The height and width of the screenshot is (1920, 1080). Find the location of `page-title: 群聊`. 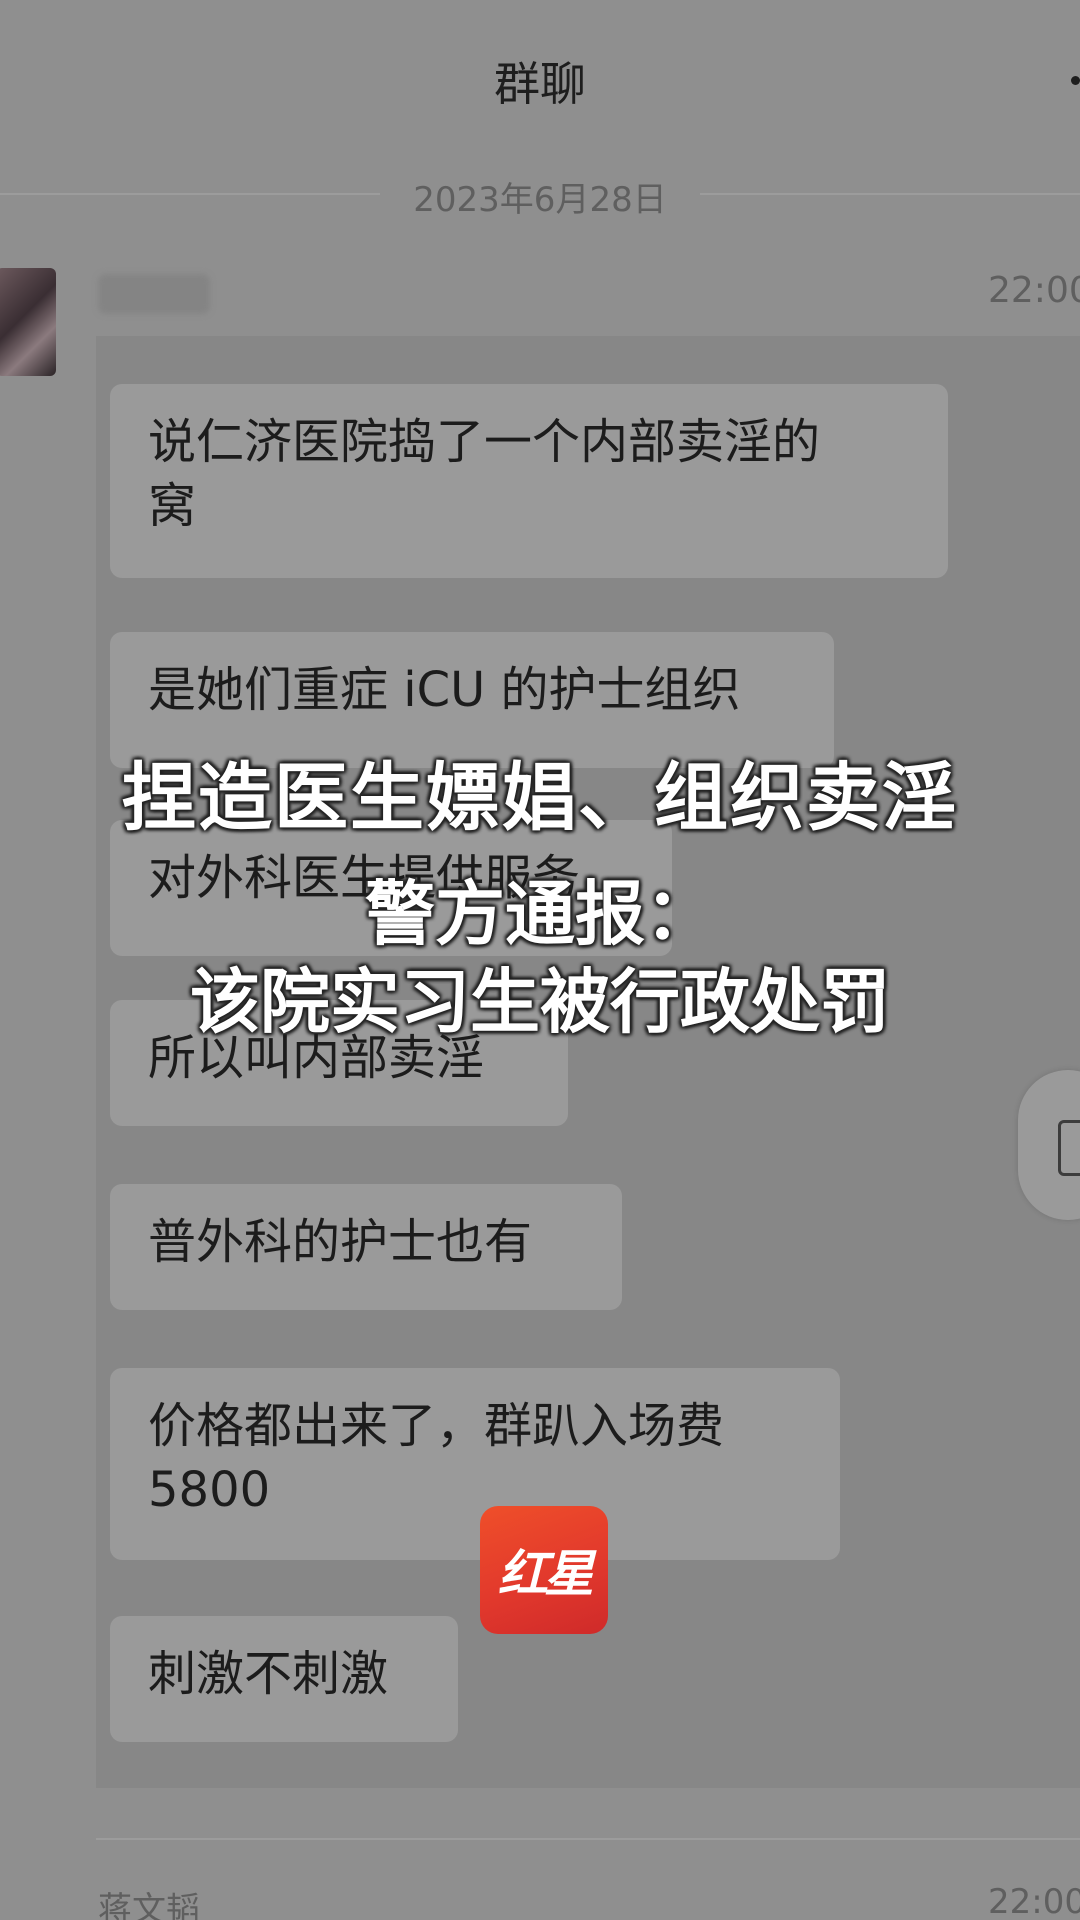

page-title: 群聊 is located at coordinates (540, 84).